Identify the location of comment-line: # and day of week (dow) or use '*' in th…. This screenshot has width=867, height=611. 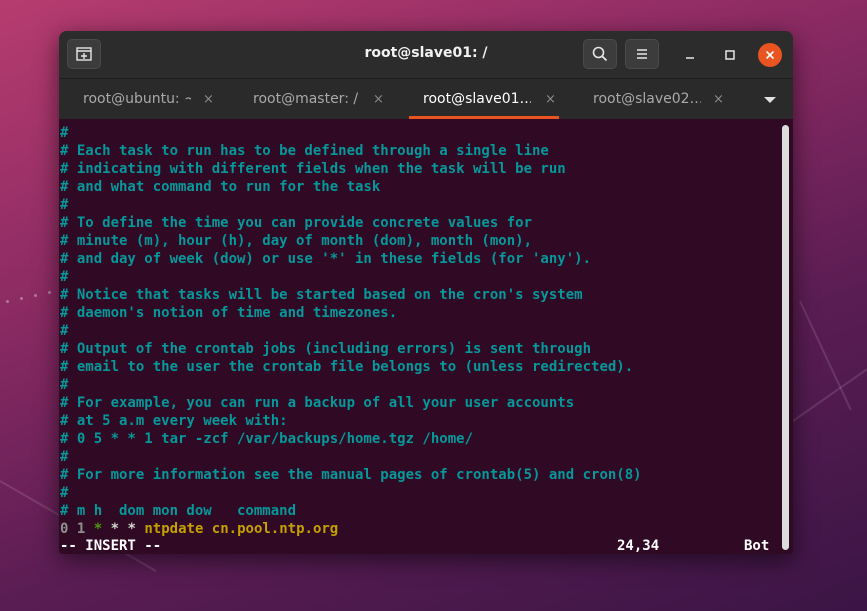
(326, 259).